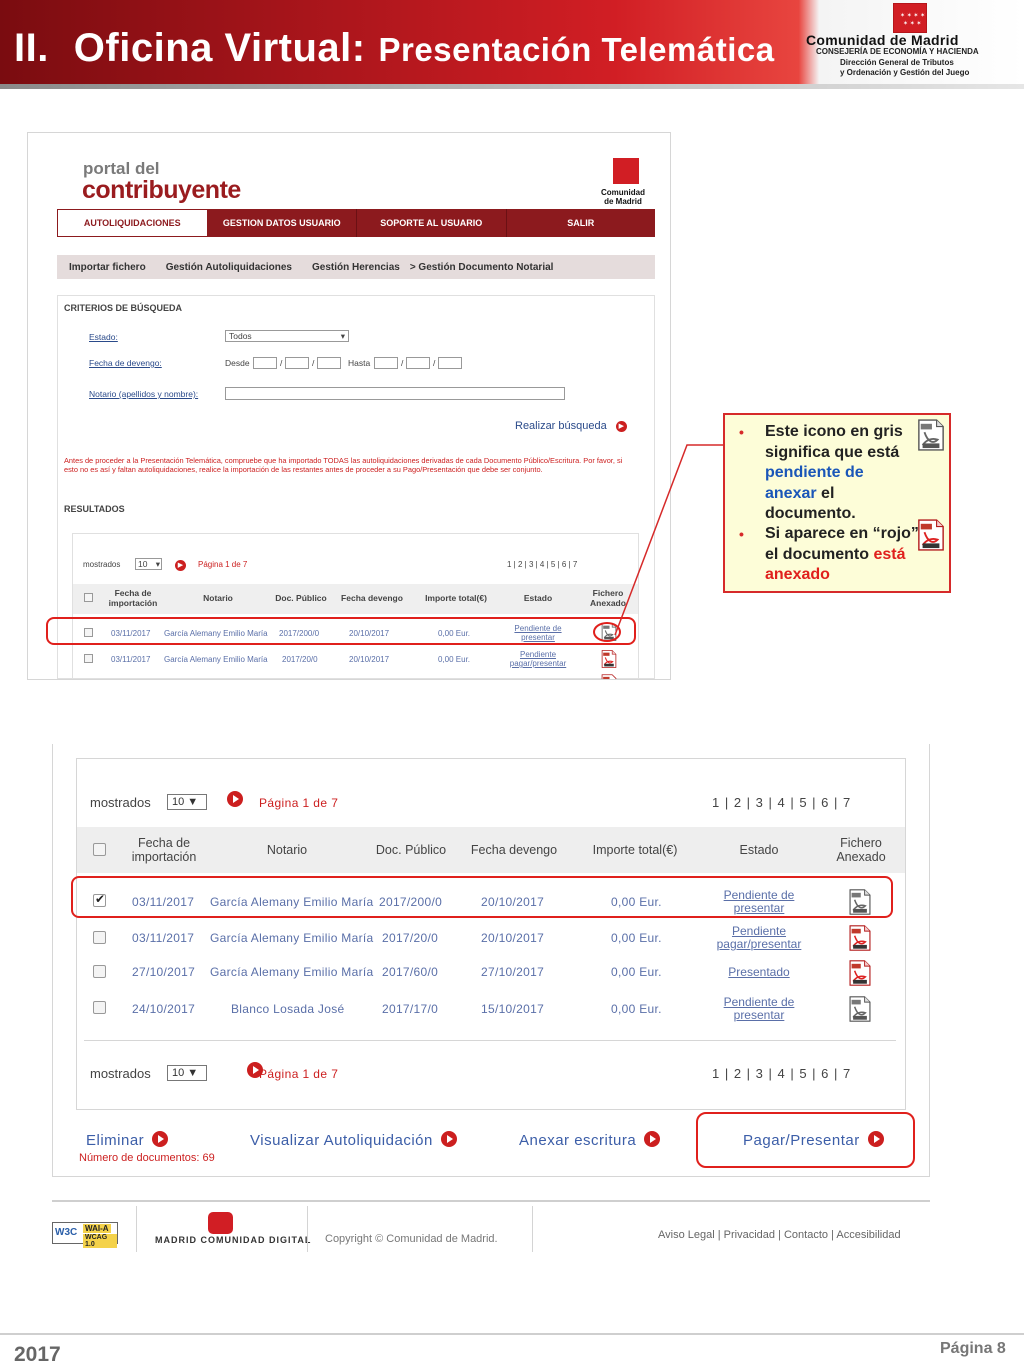 This screenshot has width=1024, height=1367. I want to click on subnav-gestion-autoliquidaciones: Gestión Autoliquidaciones, so click(229, 267).